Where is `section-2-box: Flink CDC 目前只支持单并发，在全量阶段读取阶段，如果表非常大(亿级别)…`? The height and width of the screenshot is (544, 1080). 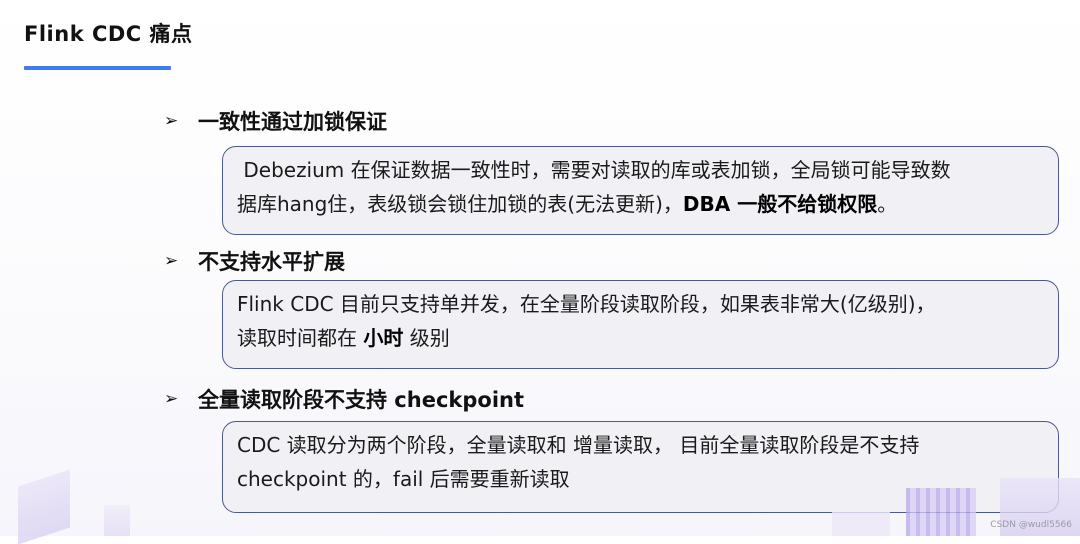 section-2-box: Flink CDC 目前只支持单并发，在全量阶段读取阶段，如果表非常大(亿级别)… is located at coordinates (640, 324).